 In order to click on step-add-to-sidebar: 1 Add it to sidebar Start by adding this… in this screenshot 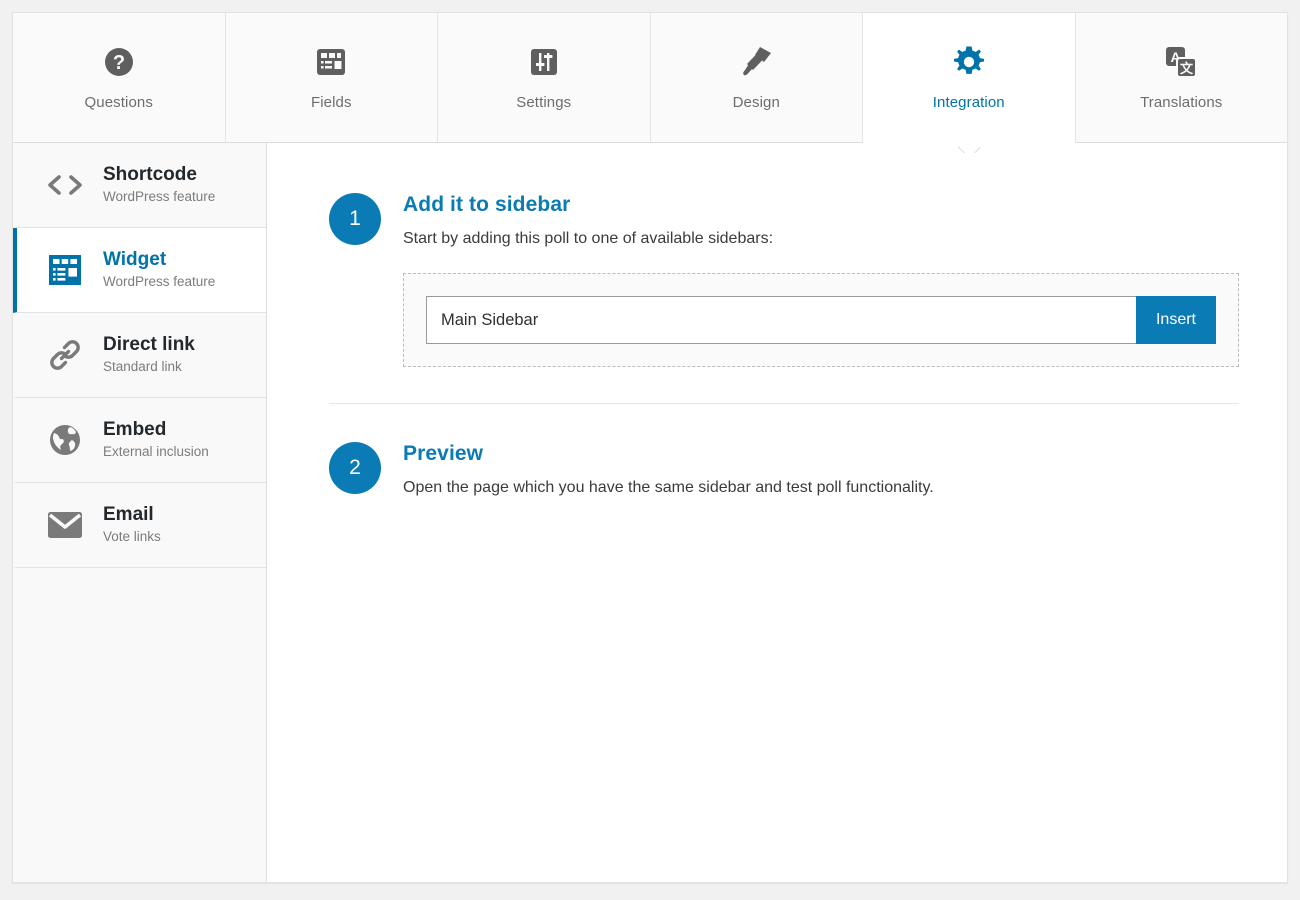, I will do `click(784, 279)`.